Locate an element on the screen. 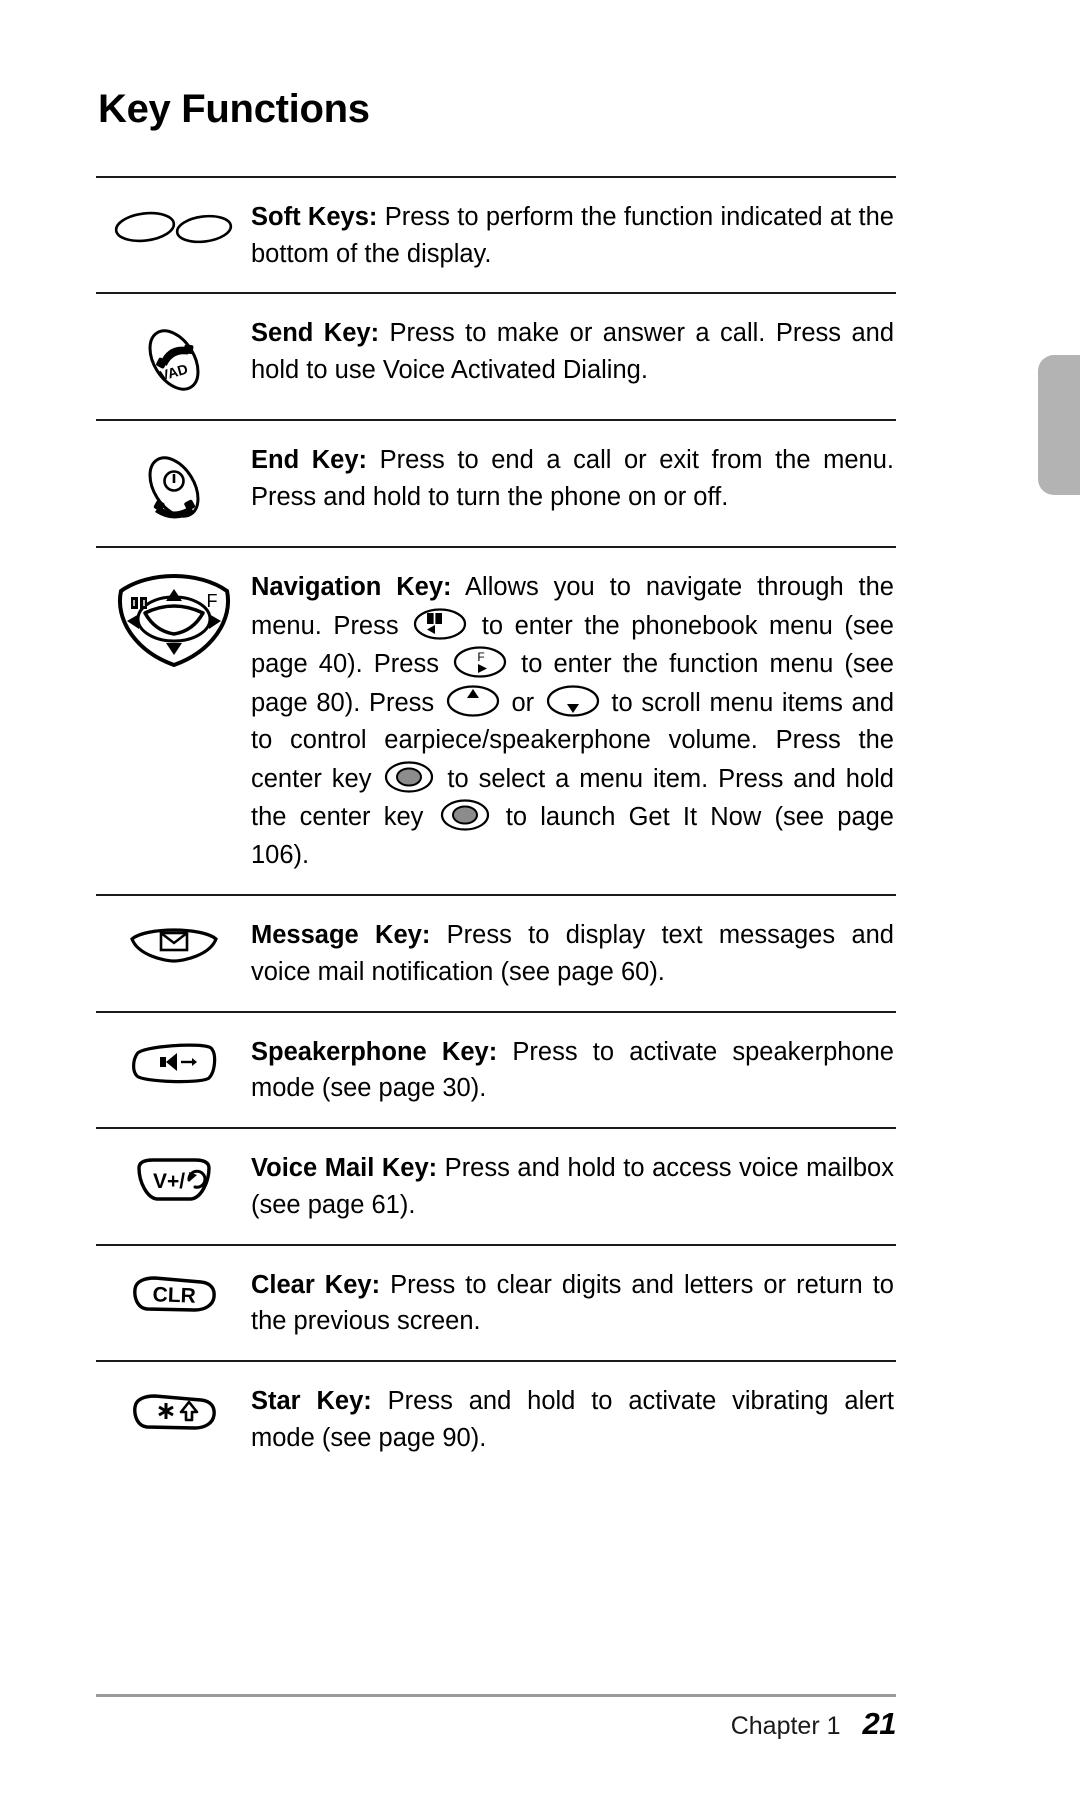 The image size is (1080, 1800). soft-keys-icon is located at coordinates (174, 227).